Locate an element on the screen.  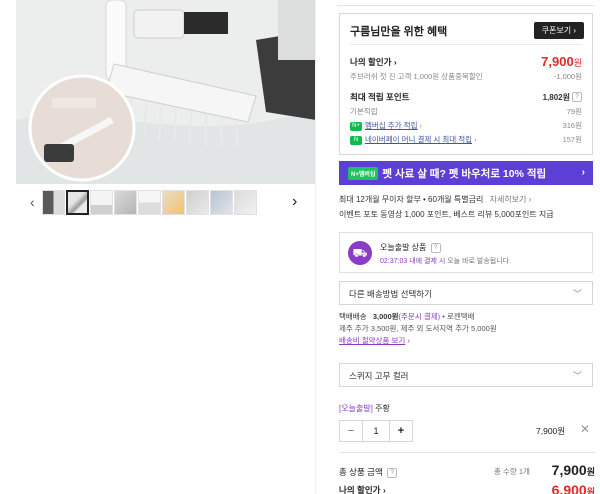
installment-info: 최대 12개월 무이자 할부 • 60개월 특별금리 자세히보기 › is located at coordinates (435, 199).